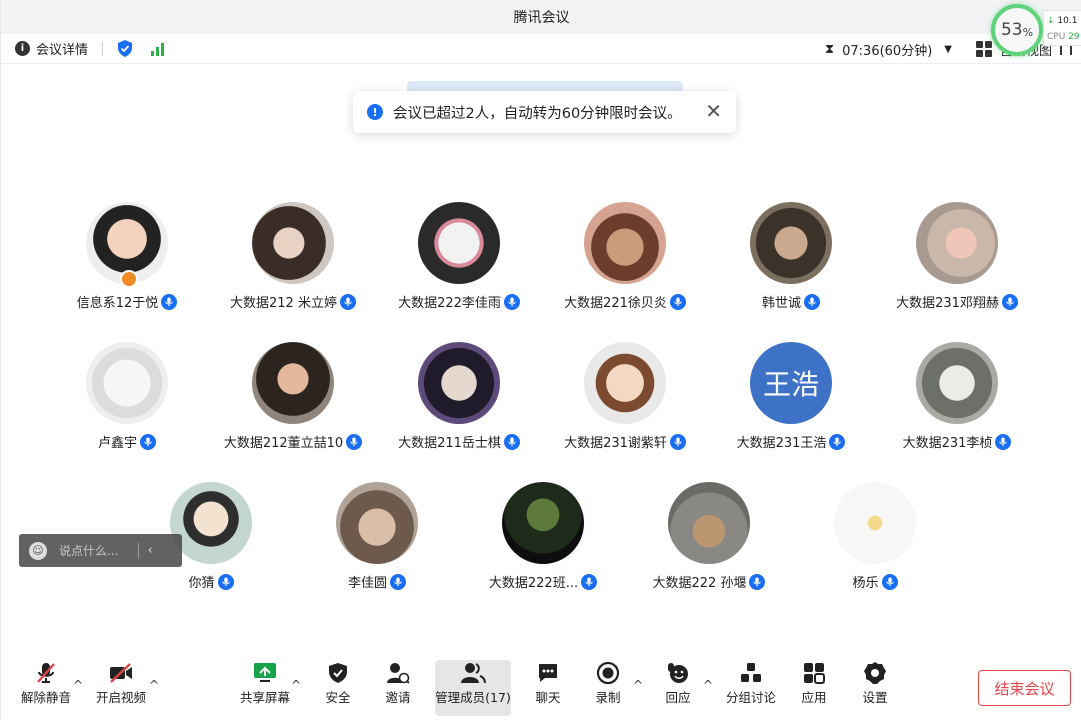 The height and width of the screenshot is (720, 1081). What do you see at coordinates (678, 688) in the screenshot?
I see `reaction-button: 回应` at bounding box center [678, 688].